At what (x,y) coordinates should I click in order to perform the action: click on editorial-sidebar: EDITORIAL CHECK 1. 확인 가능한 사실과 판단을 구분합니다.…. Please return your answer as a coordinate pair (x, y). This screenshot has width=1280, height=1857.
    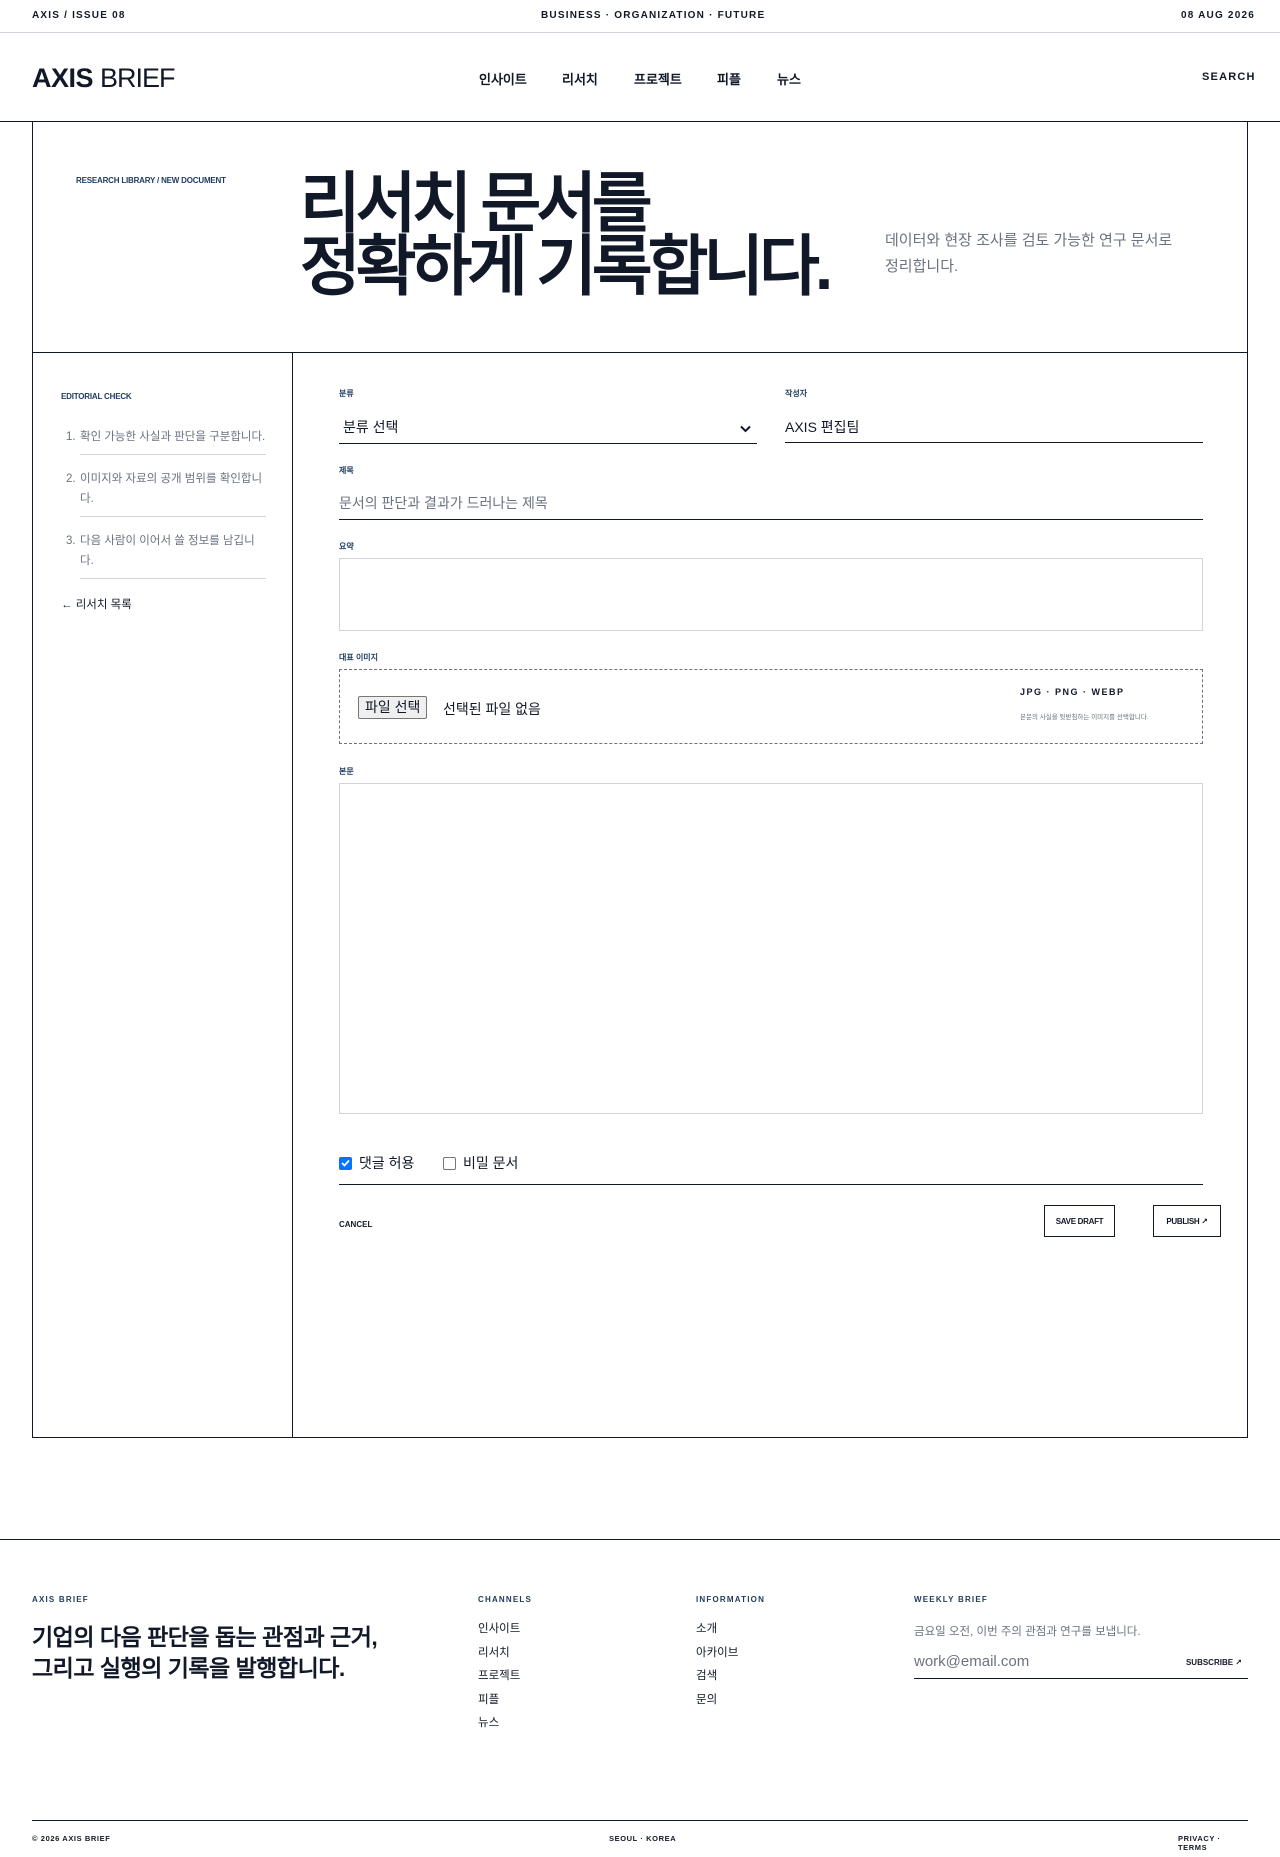
    Looking at the image, I should click on (163, 895).